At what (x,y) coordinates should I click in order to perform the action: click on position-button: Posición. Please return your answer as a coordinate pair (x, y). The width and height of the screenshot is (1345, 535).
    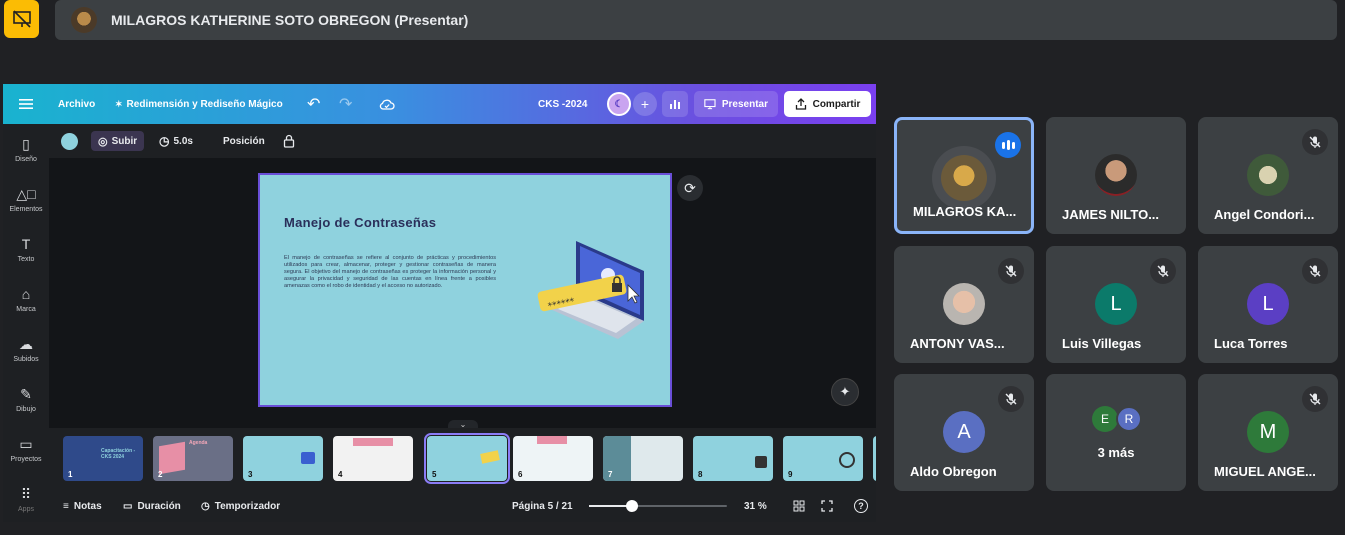
    Looking at the image, I should click on (244, 141).